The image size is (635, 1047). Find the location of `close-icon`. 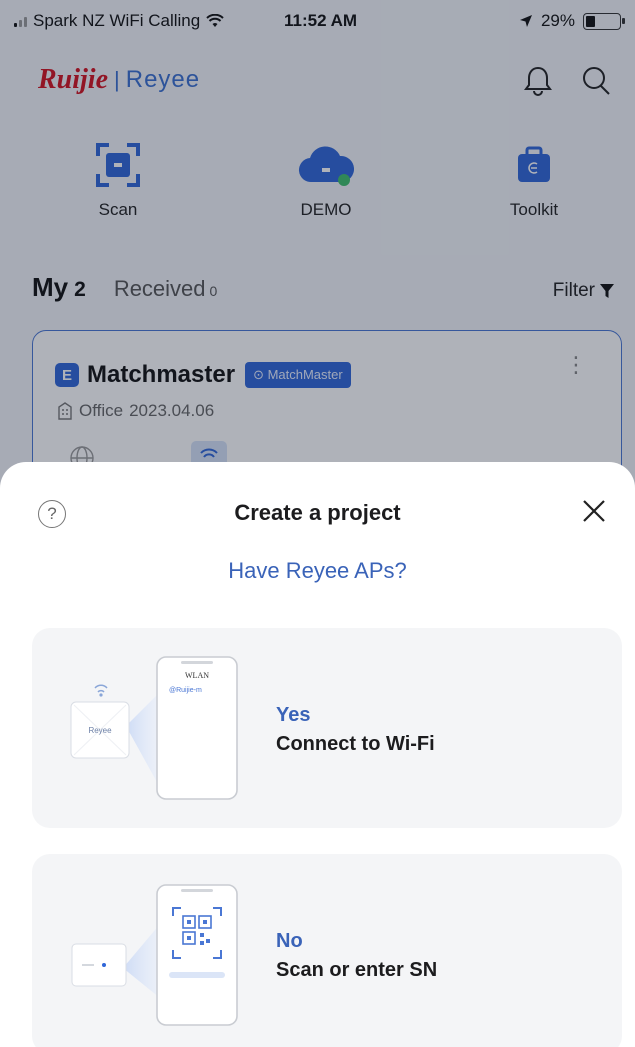

close-icon is located at coordinates (594, 511).